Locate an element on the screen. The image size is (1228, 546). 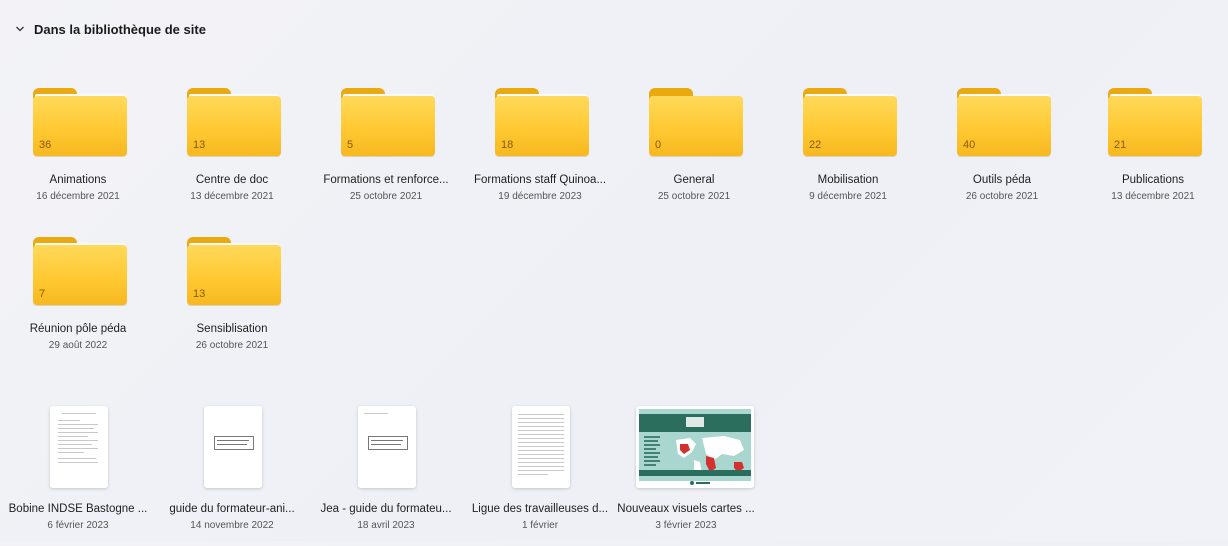
folder-item: 7 Réunion pôle péda 29 août 2022 is located at coordinates (78, 307).